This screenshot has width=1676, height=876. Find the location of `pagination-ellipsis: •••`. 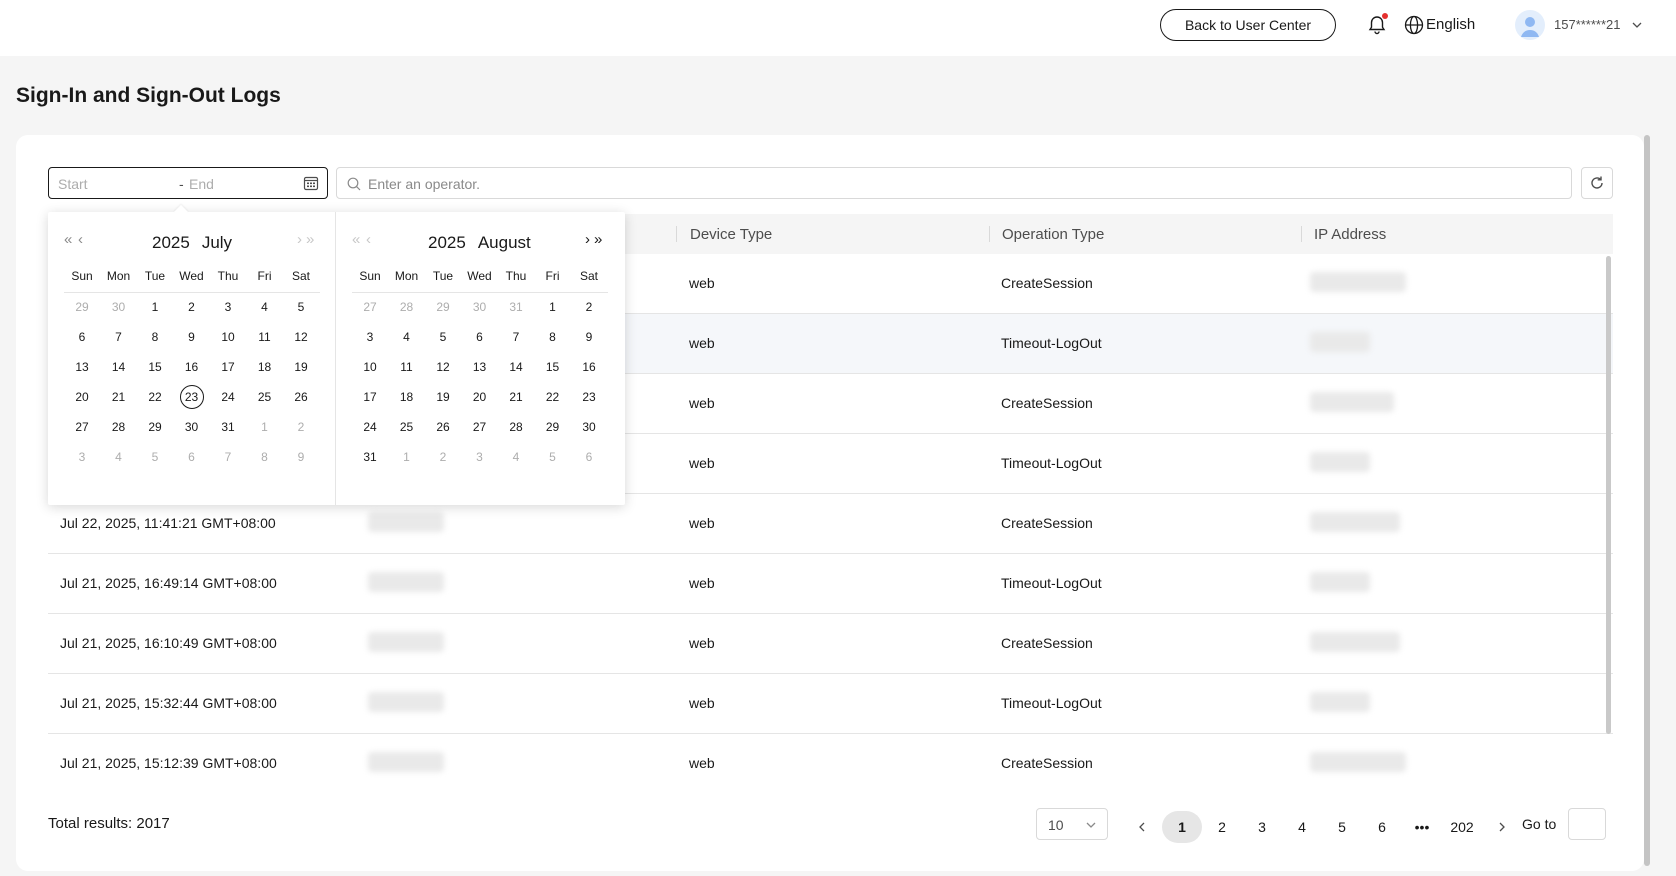

pagination-ellipsis: ••• is located at coordinates (1422, 827).